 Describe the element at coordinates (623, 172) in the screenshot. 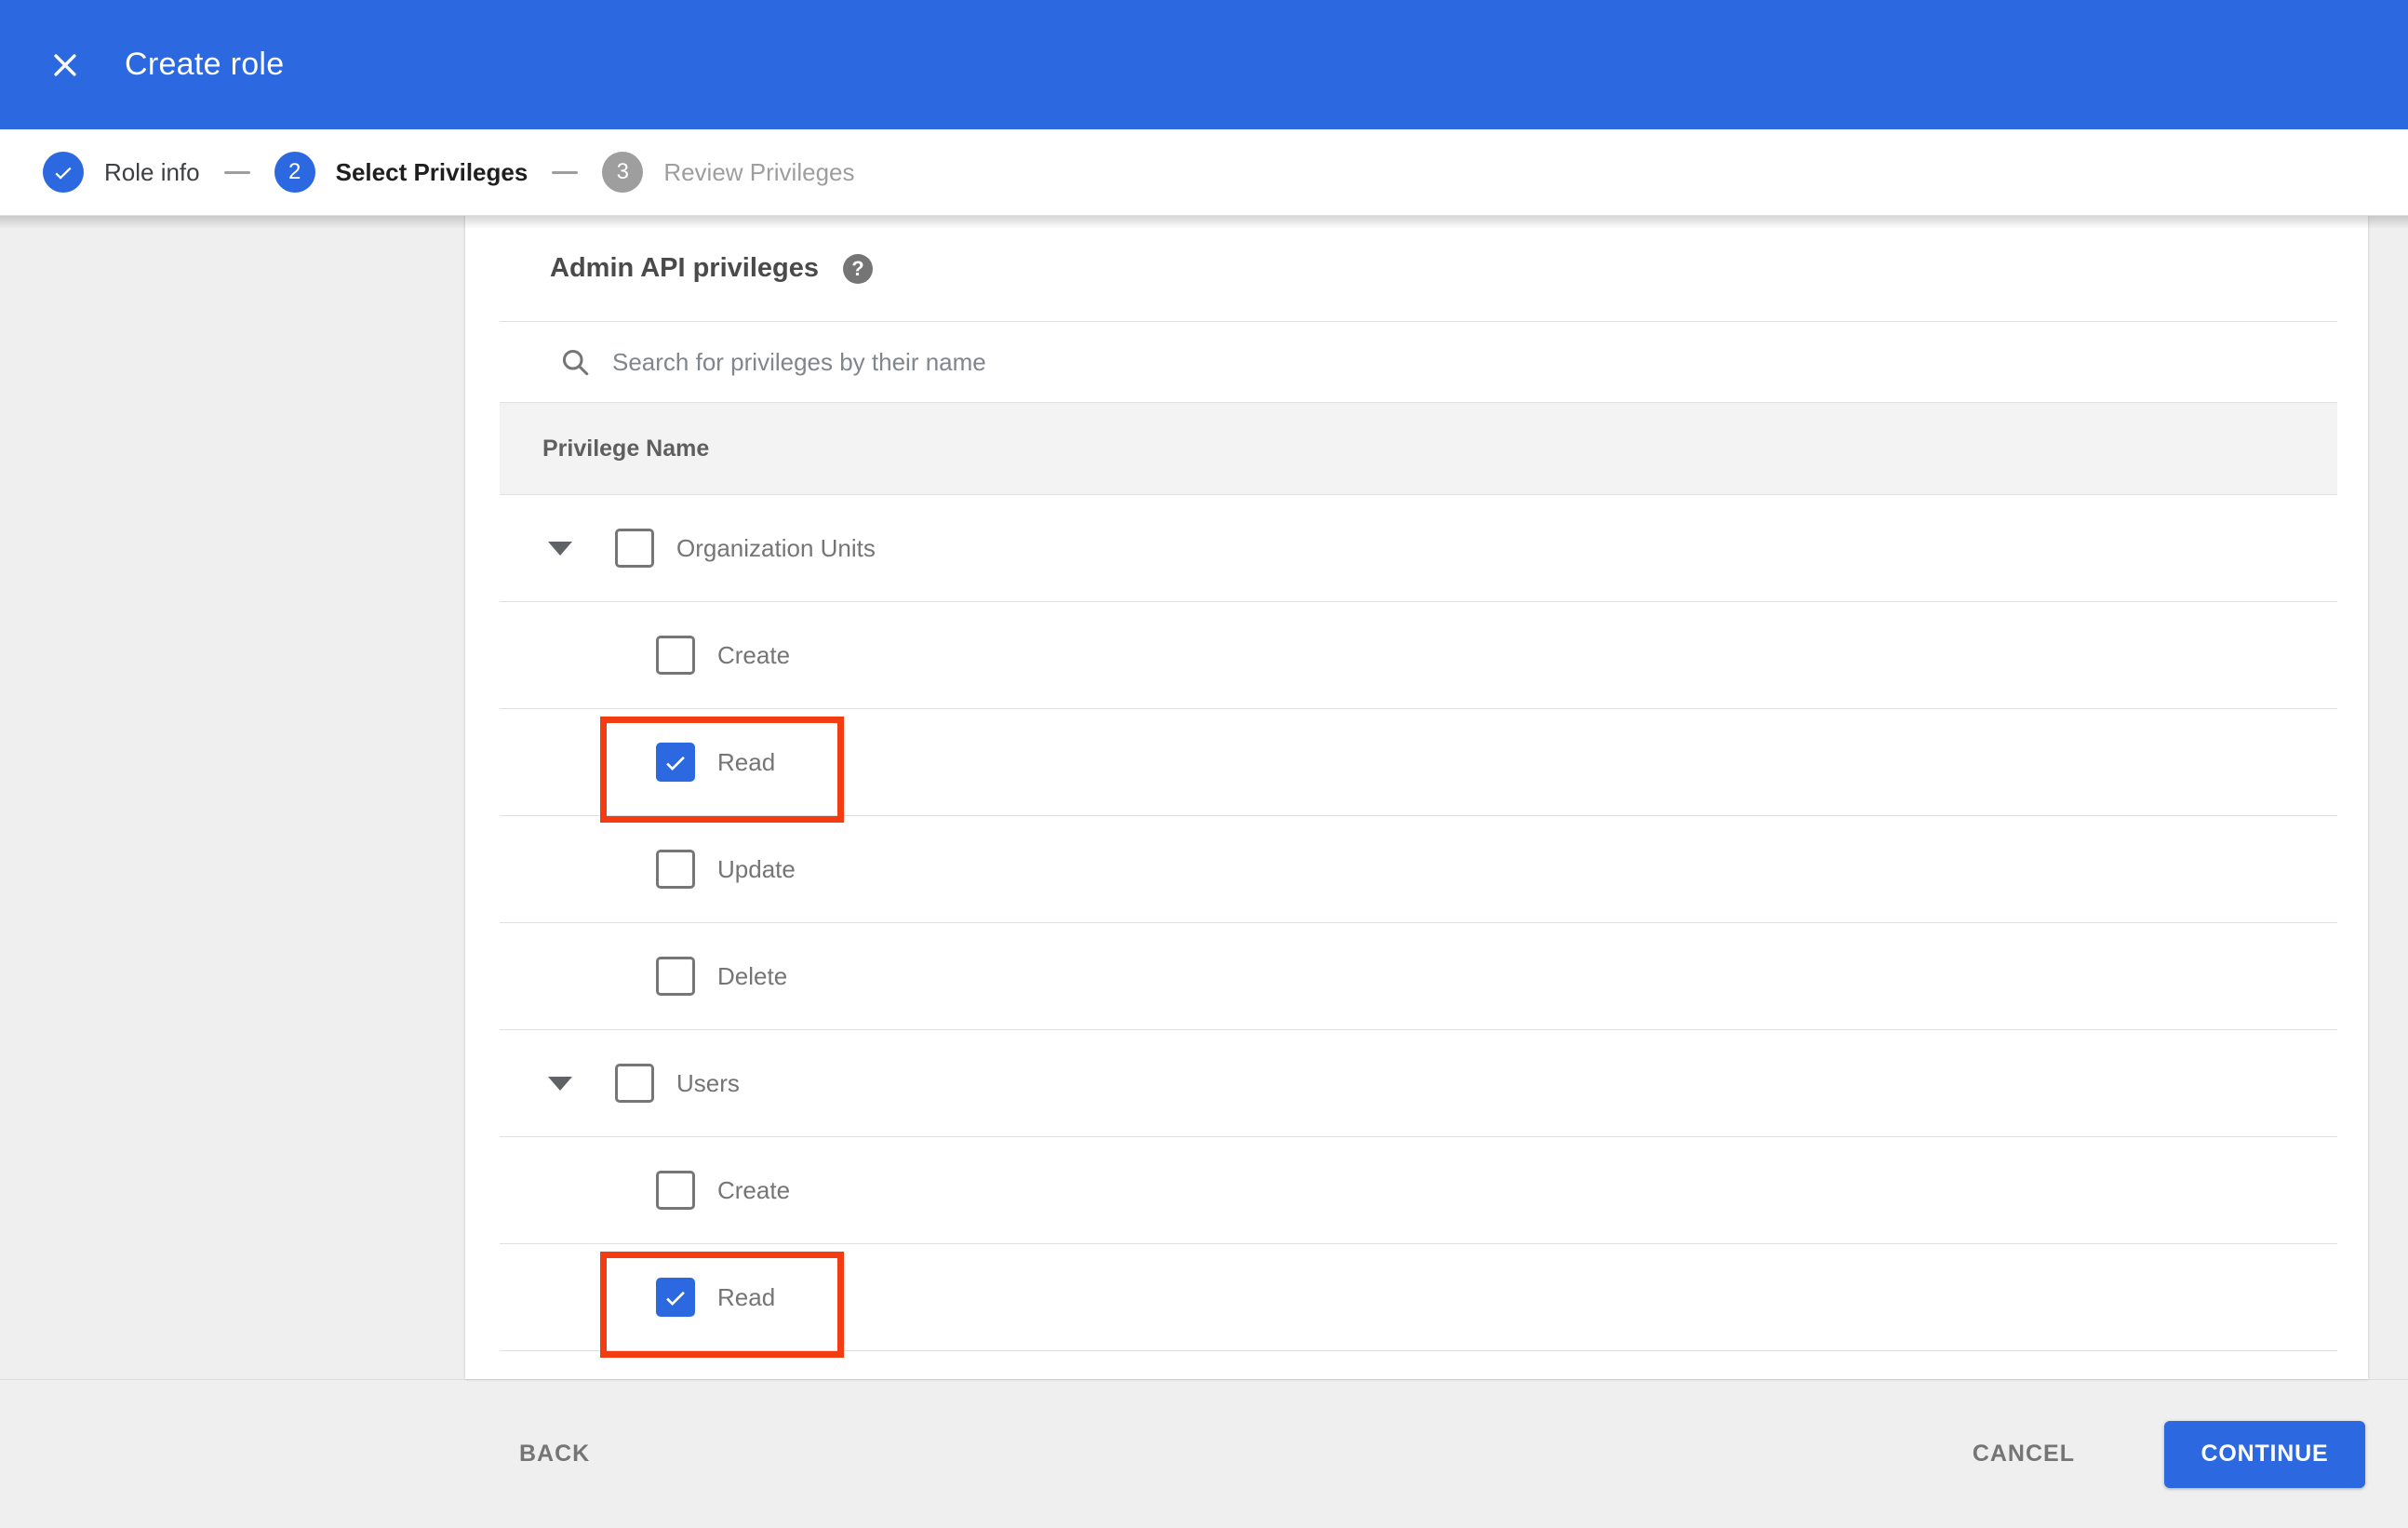

I see `step-number: 3` at that location.